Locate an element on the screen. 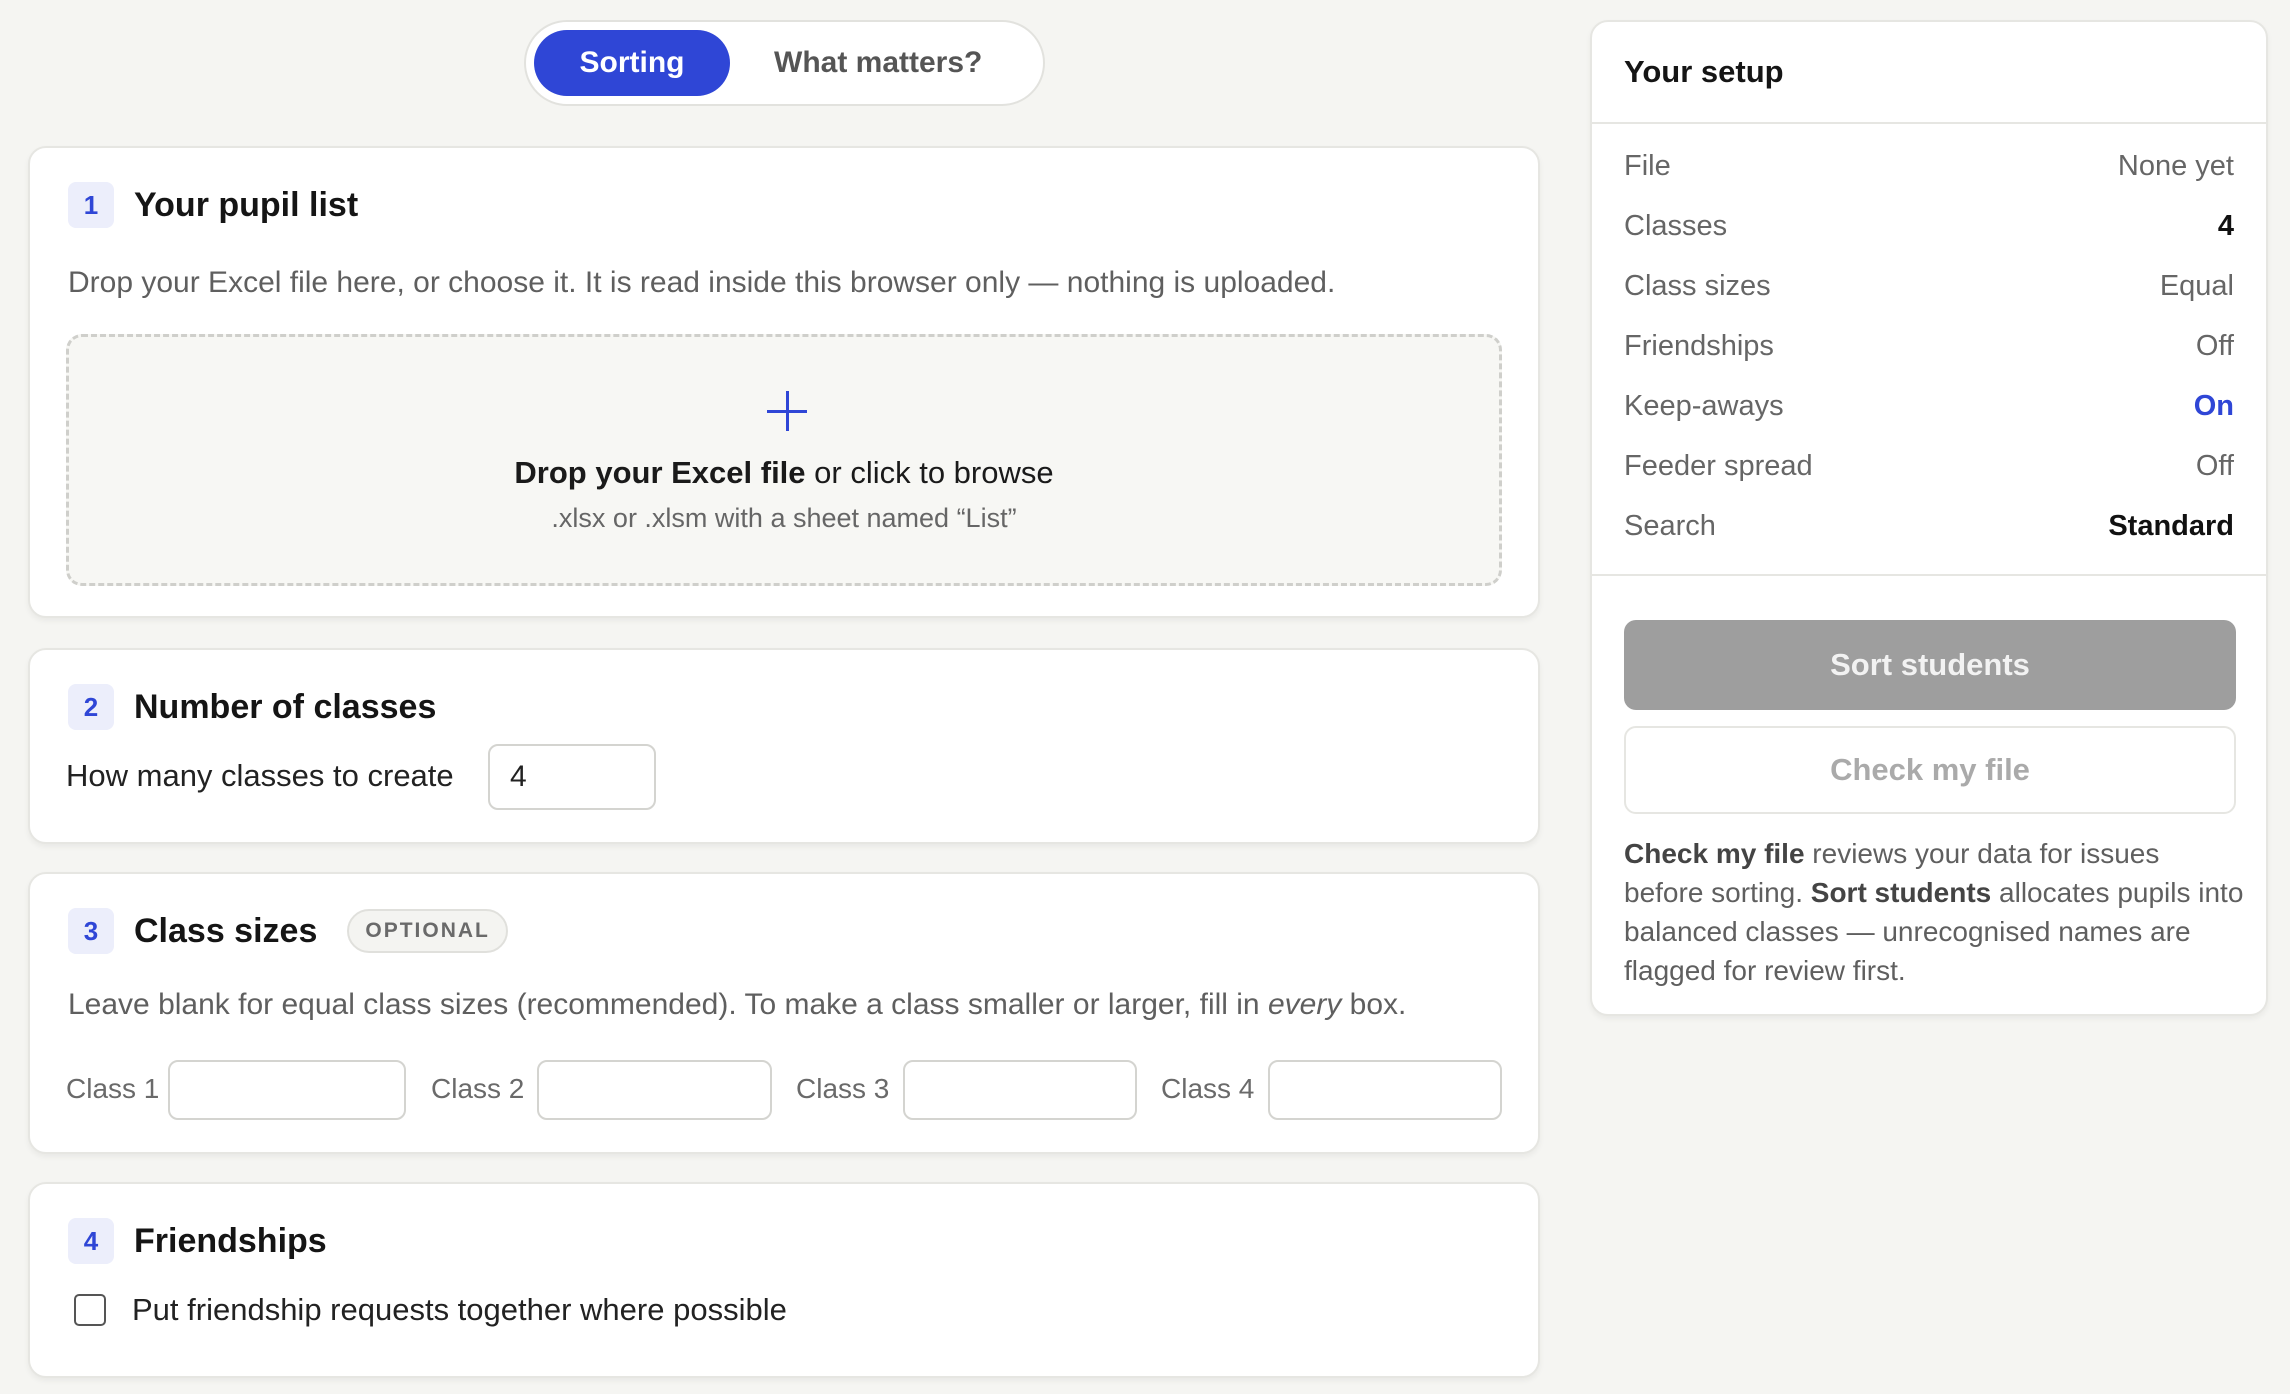  number-of-classes-header: 2 Number of classes is located at coordinates (252, 707).